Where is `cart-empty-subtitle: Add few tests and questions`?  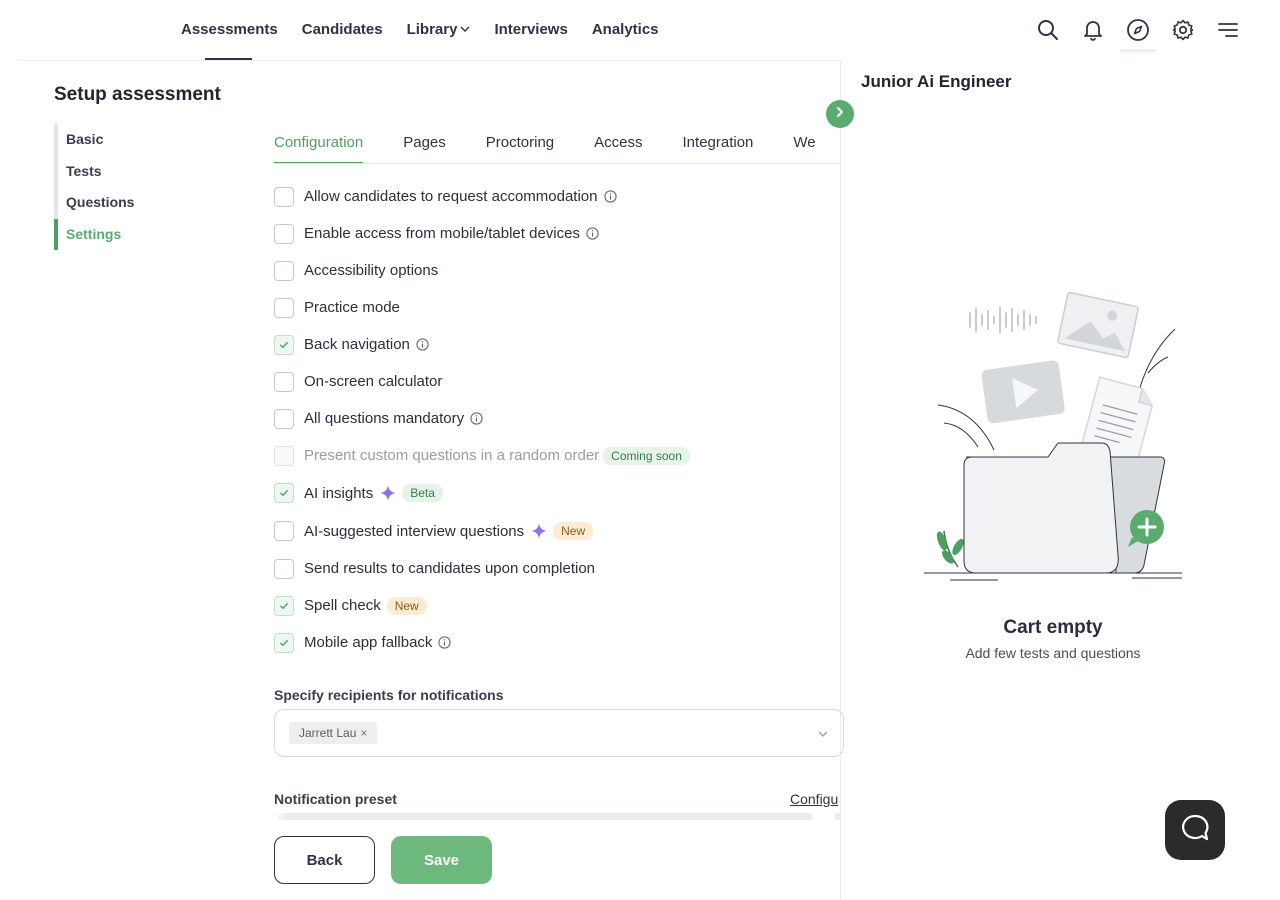 cart-empty-subtitle: Add few tests and questions is located at coordinates (1053, 653).